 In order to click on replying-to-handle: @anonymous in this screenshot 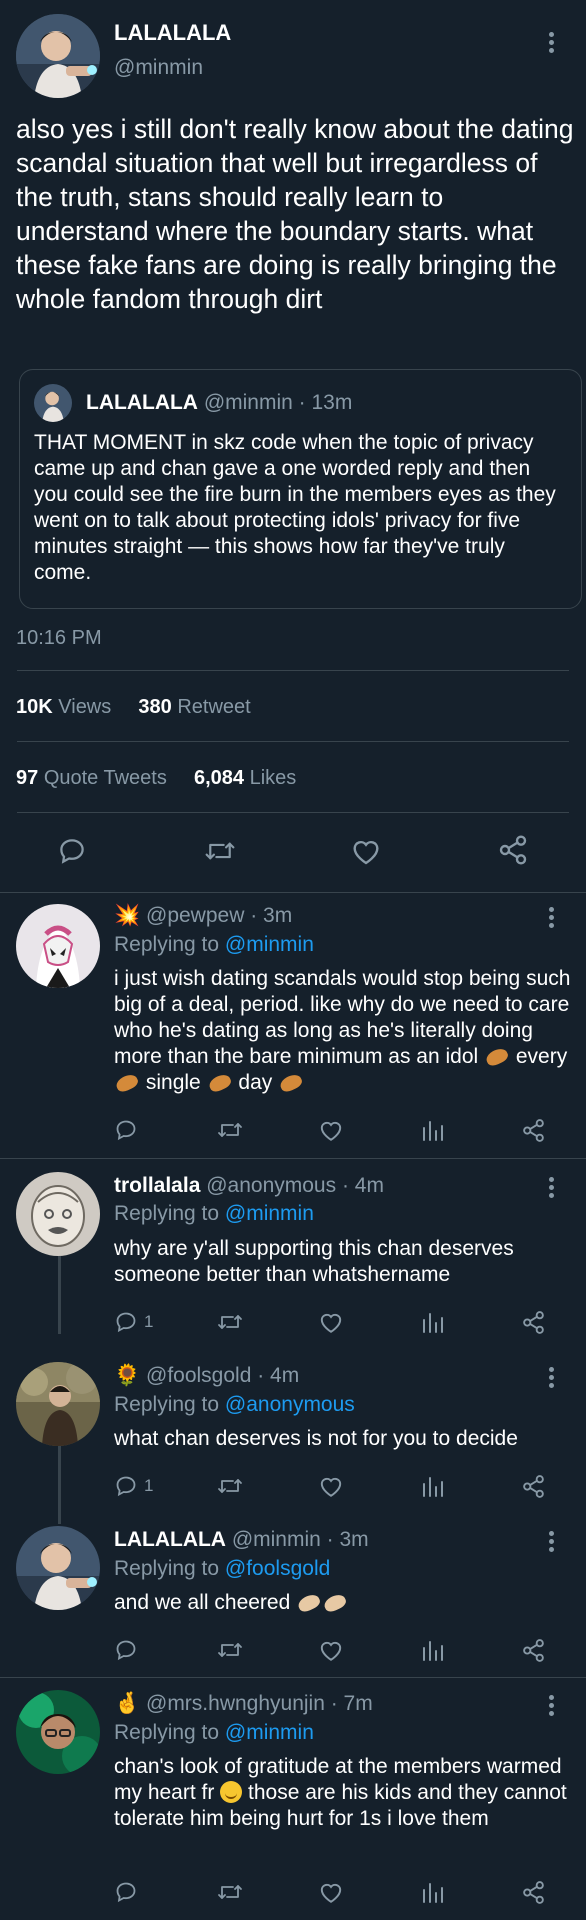, I will do `click(290, 1404)`.